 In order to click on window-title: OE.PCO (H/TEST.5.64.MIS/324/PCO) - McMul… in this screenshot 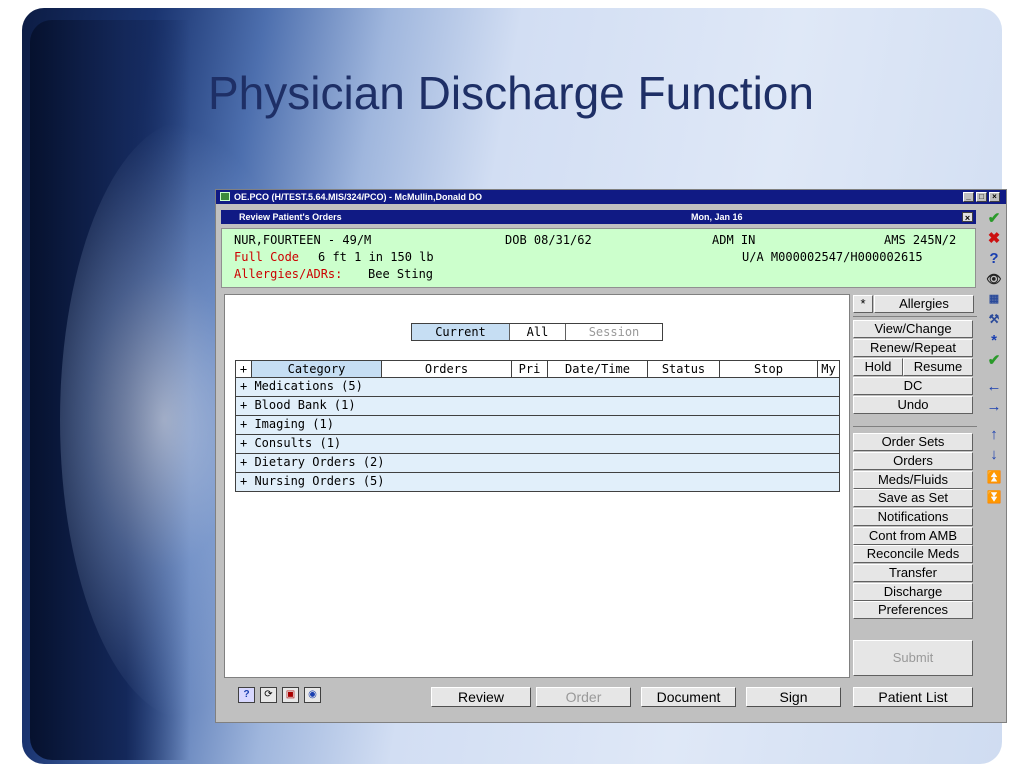, I will do `click(358, 197)`.